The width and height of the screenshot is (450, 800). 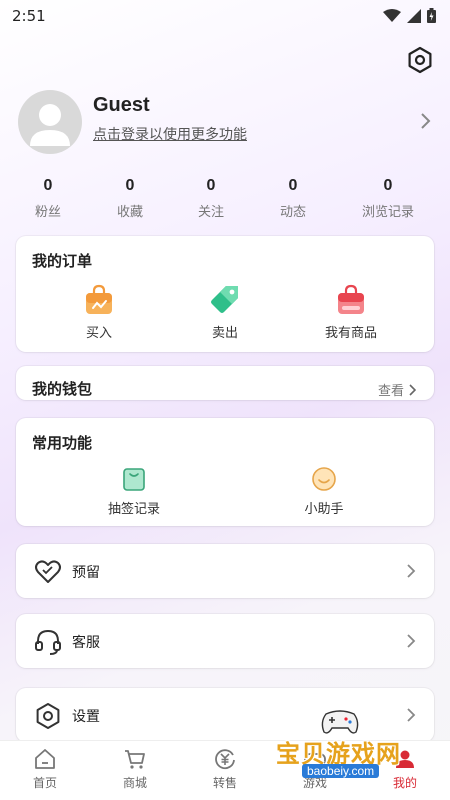 What do you see at coordinates (315, 759) in the screenshot?
I see `game-icon` at bounding box center [315, 759].